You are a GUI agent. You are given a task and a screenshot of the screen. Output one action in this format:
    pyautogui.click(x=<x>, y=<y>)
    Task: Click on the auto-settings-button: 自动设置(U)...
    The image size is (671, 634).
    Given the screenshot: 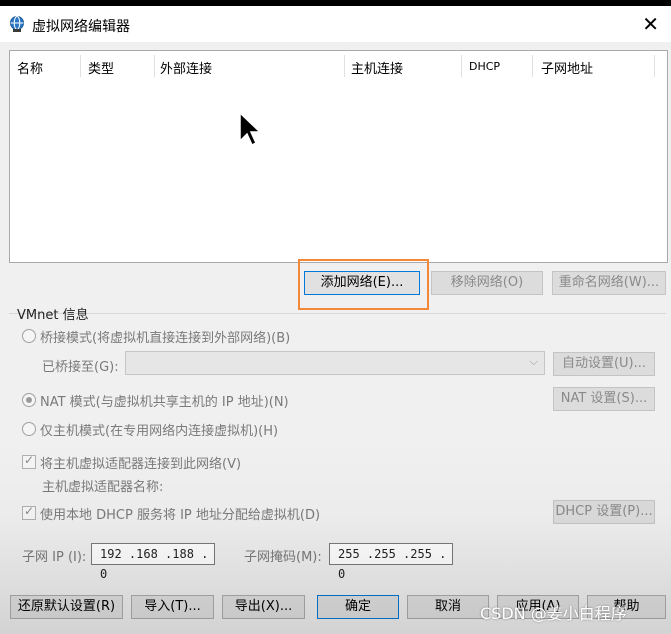 What is the action you would take?
    pyautogui.click(x=604, y=364)
    